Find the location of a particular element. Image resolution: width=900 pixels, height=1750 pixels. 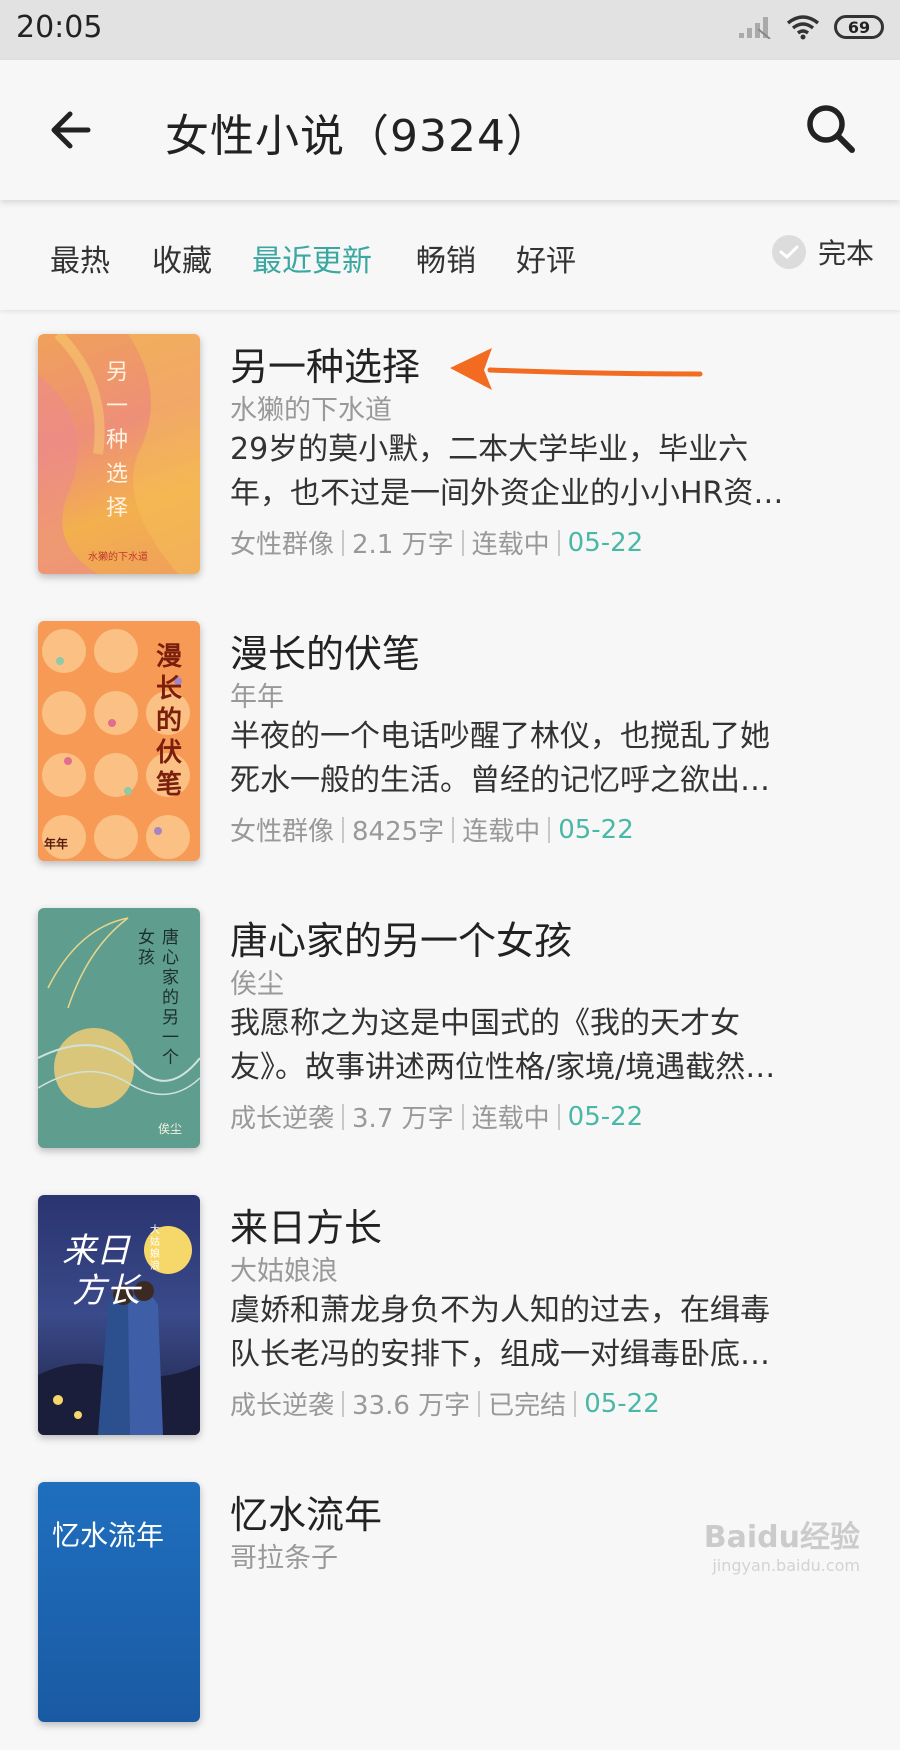

battery-indicator: 69 is located at coordinates (859, 27).